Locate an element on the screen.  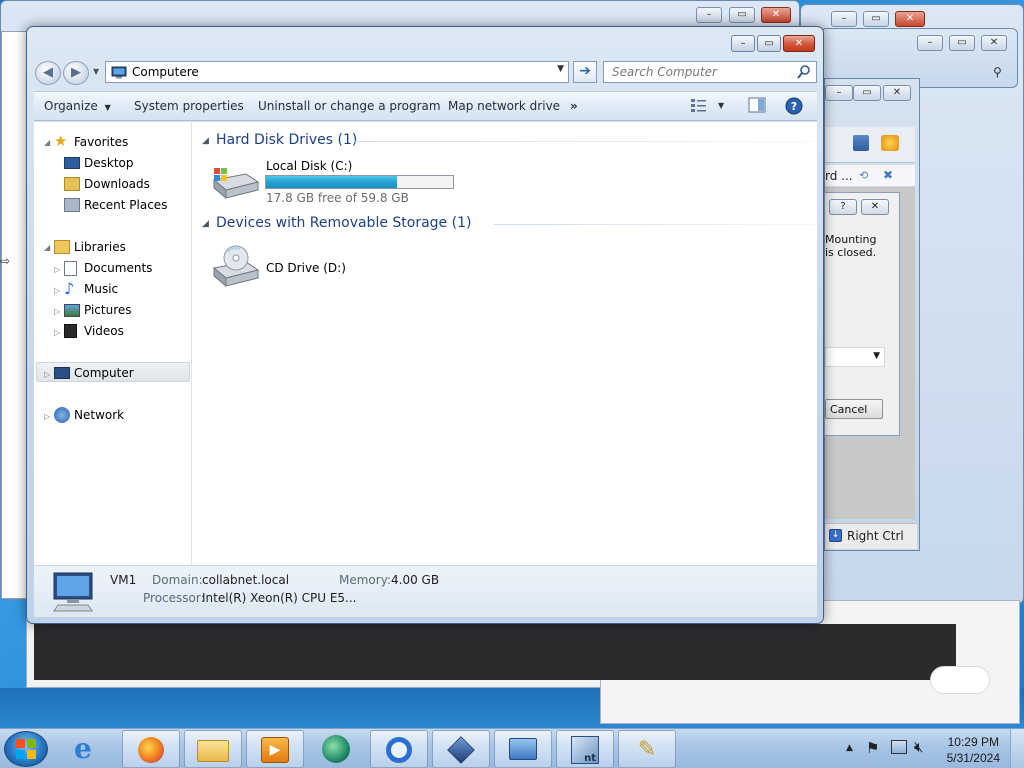
folder-icon is located at coordinates (213, 751).